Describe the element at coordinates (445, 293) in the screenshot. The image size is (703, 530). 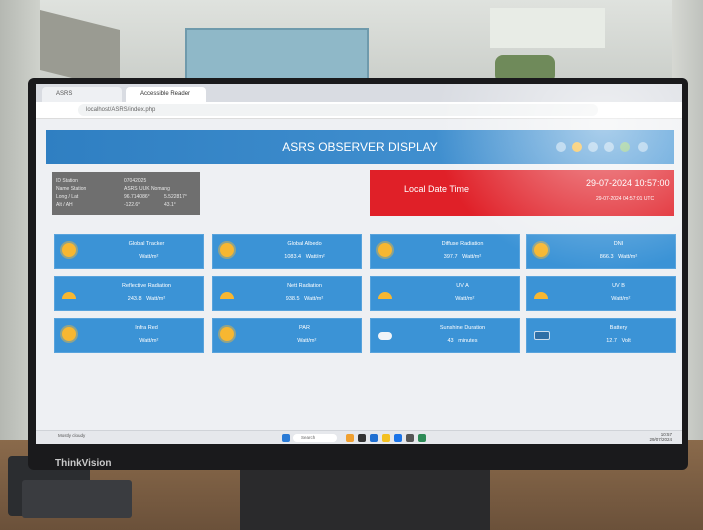
I see `sensor-card: UV A Watt/m²` at that location.